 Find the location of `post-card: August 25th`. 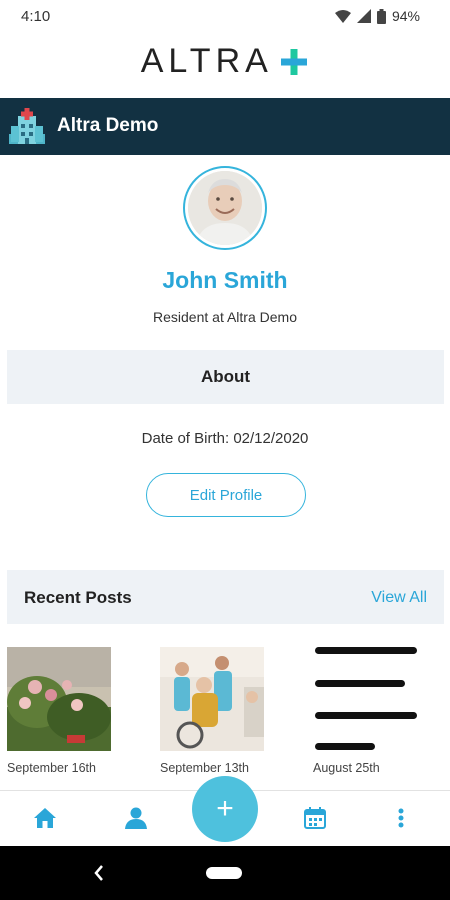

post-card: August 25th is located at coordinates (365, 711).